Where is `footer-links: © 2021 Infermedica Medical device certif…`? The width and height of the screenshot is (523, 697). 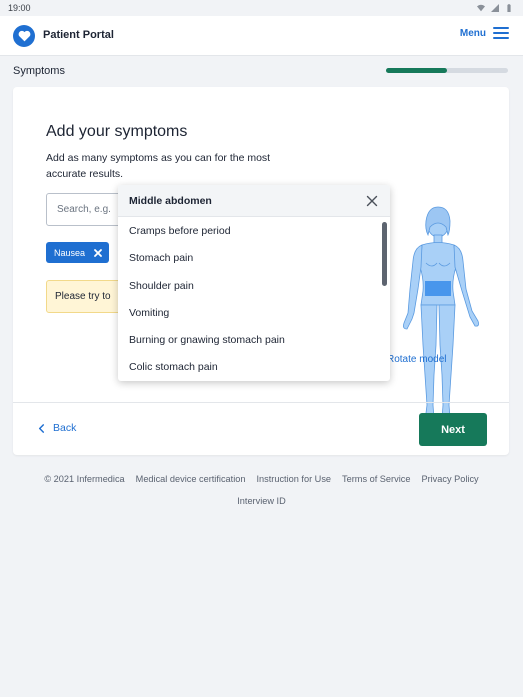 footer-links: © 2021 Infermedica Medical device certif… is located at coordinates (261, 479).